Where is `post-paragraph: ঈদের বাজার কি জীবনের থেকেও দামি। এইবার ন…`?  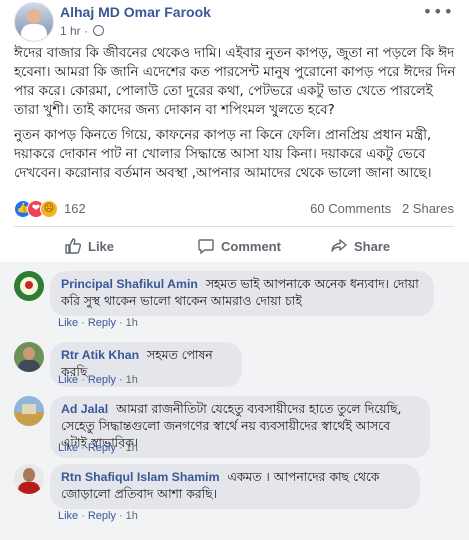
post-paragraph: ঈদের বাজার কি জীবনের থেকেও দামি। এইবার ন… is located at coordinates (235, 82).